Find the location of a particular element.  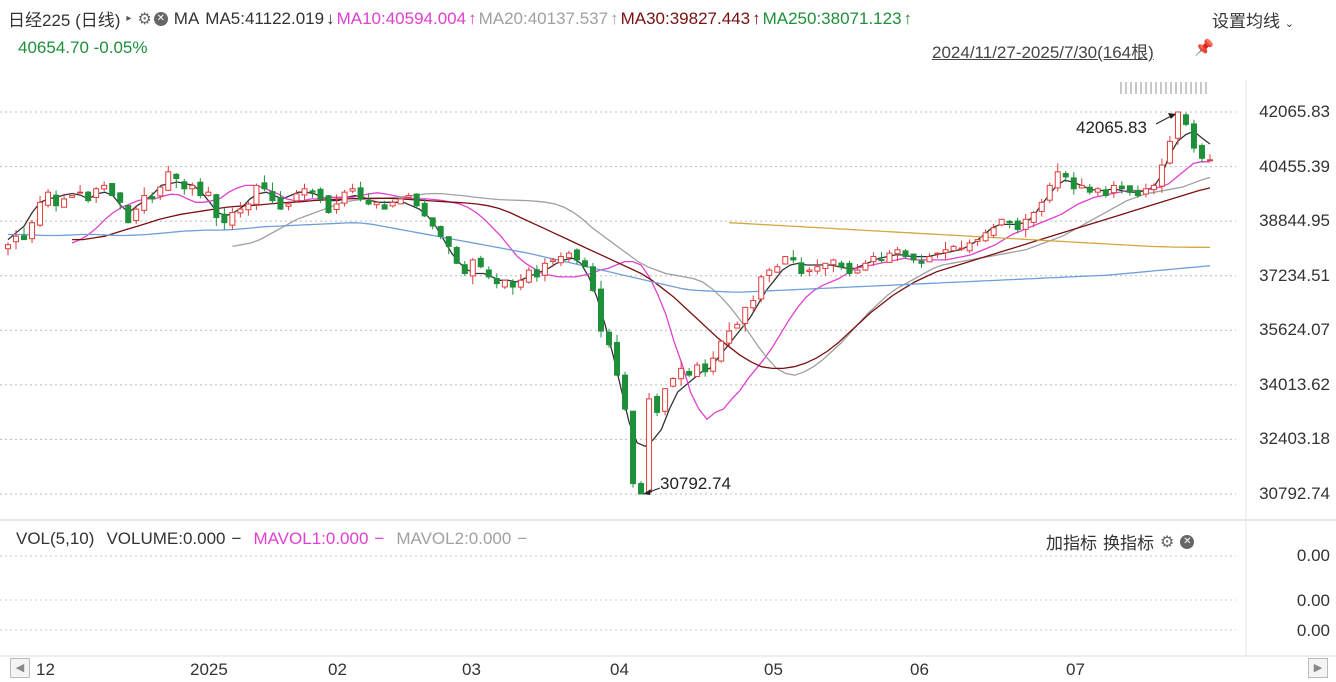

volume-tick-2: 0.00 is located at coordinates (1313, 600).